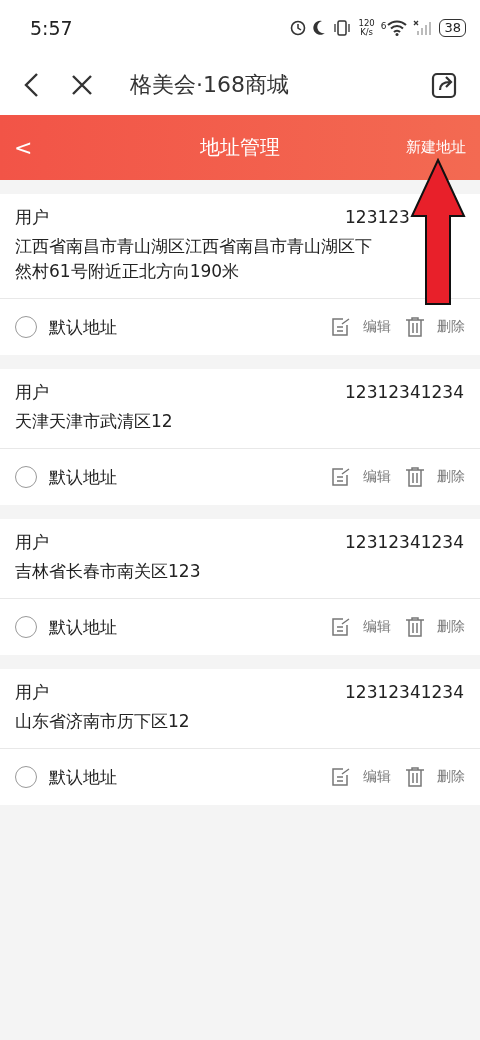 The height and width of the screenshot is (1040, 480). I want to click on moon-icon, so click(319, 27).